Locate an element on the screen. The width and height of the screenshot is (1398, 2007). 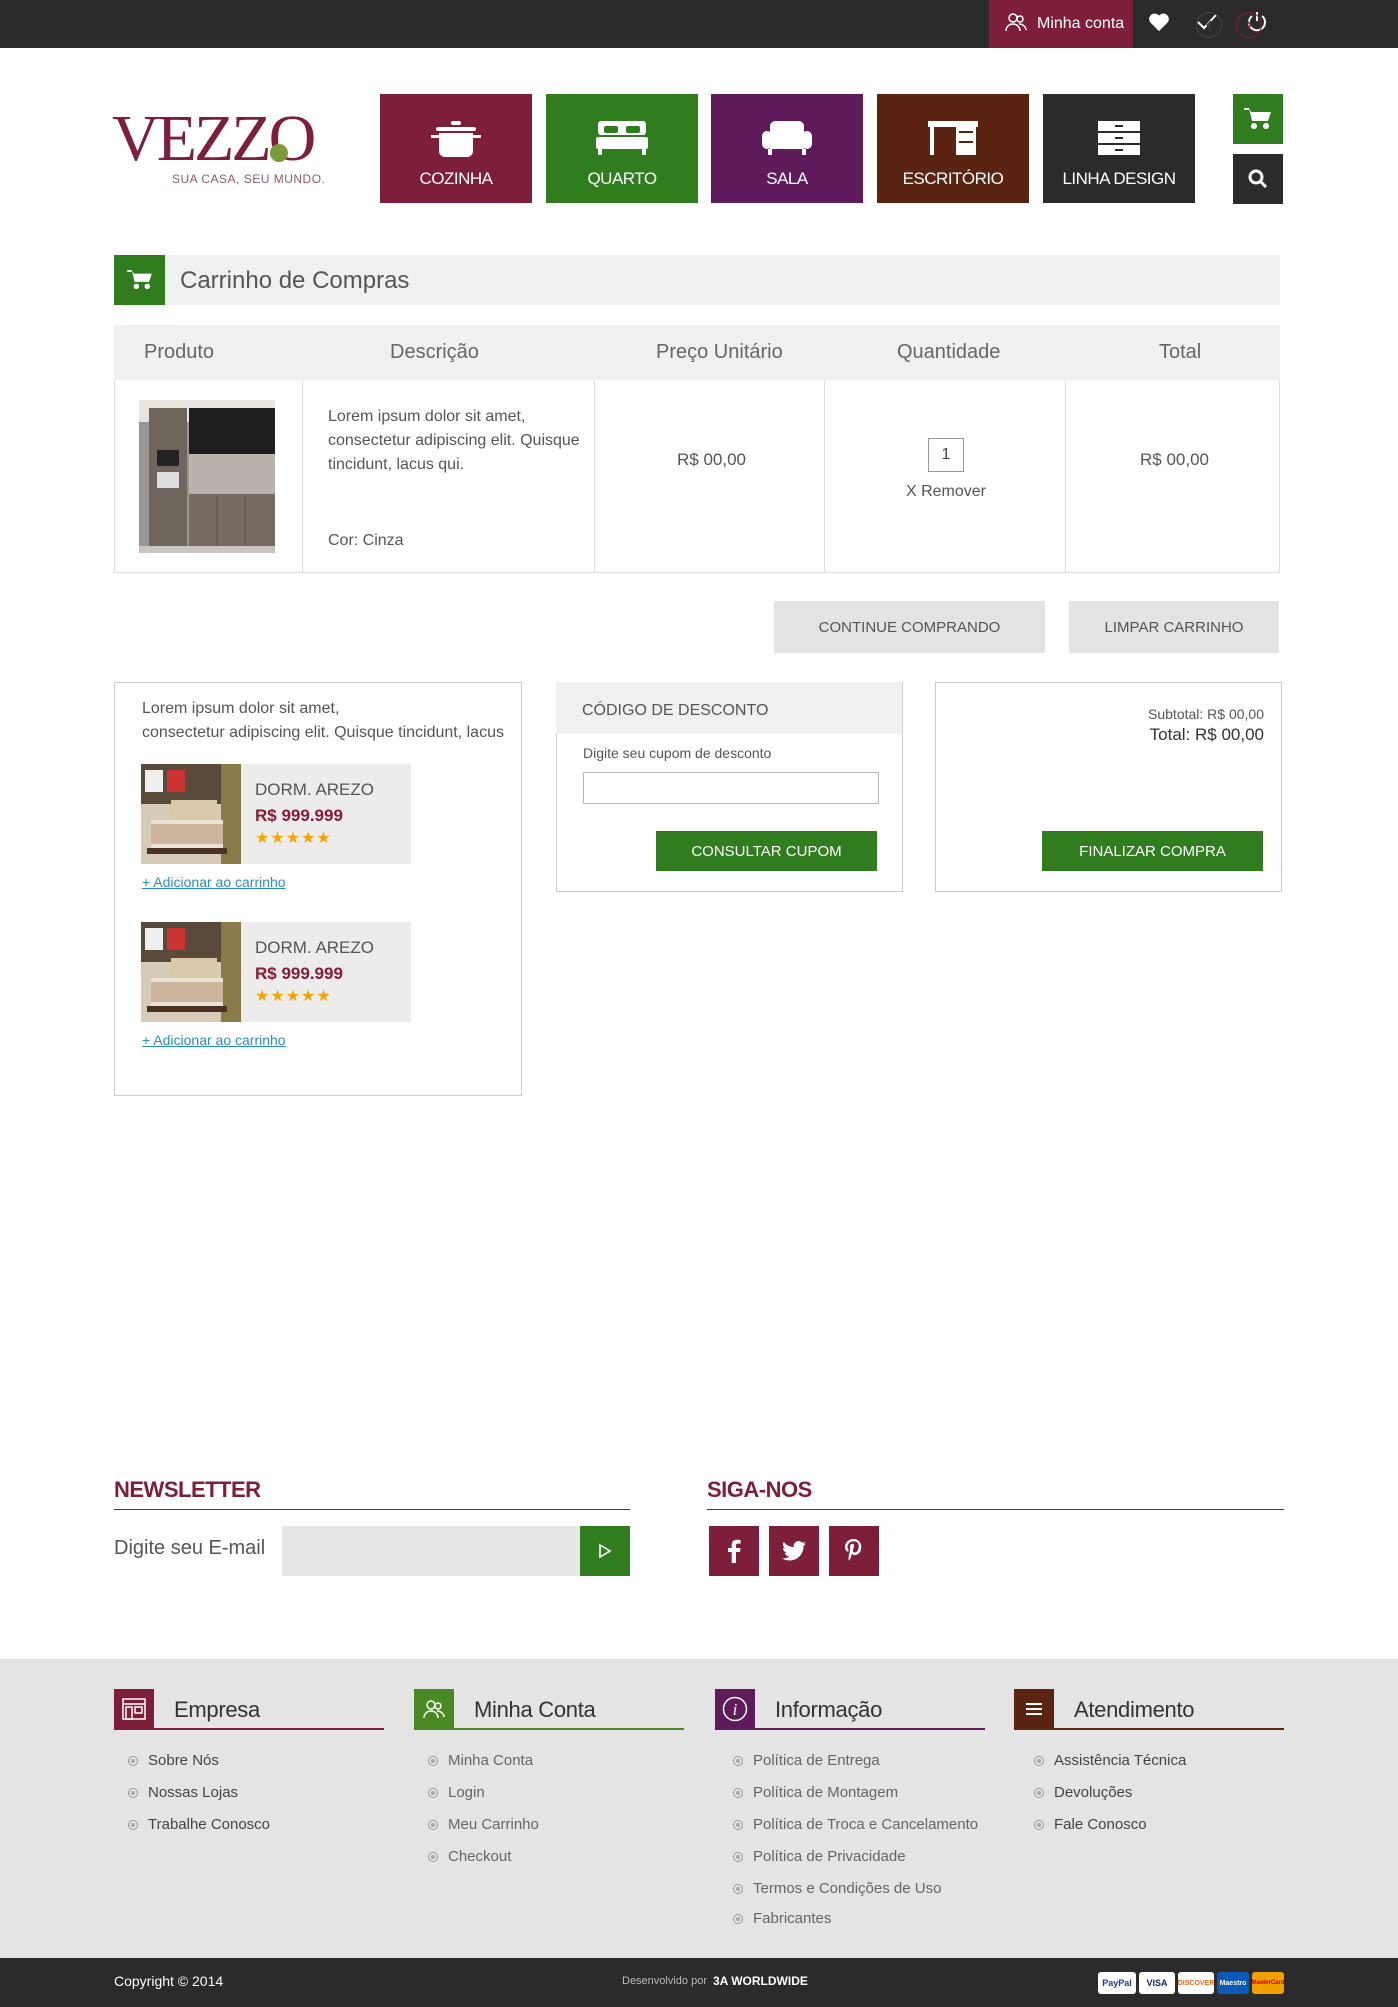
pinterest-icon is located at coordinates (853, 1550).